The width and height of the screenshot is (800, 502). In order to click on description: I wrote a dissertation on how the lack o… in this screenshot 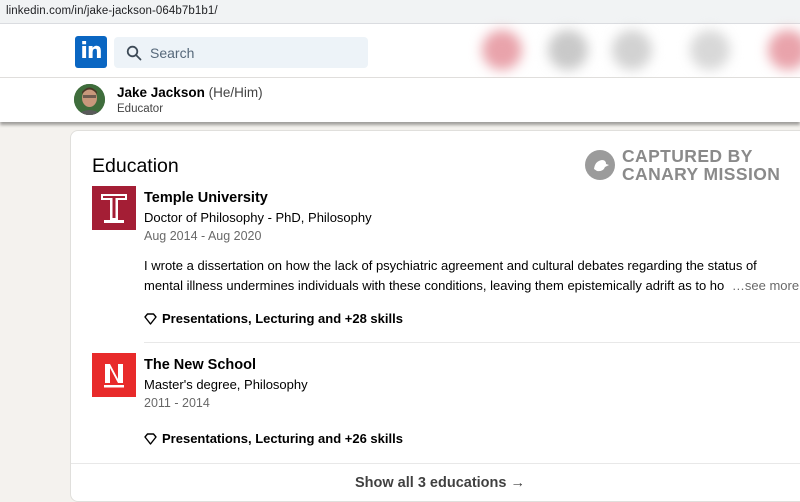, I will do `click(471, 276)`.